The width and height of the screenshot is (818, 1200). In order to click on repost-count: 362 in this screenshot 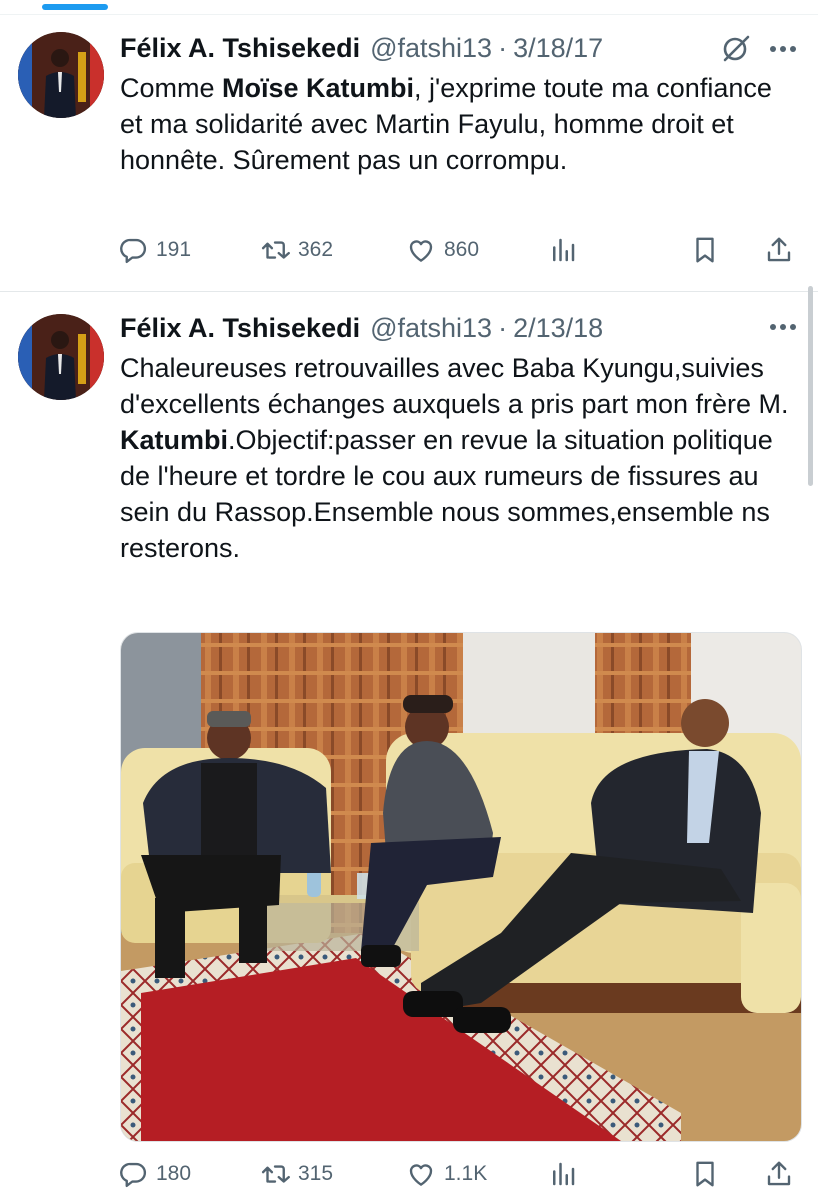, I will do `click(316, 249)`.